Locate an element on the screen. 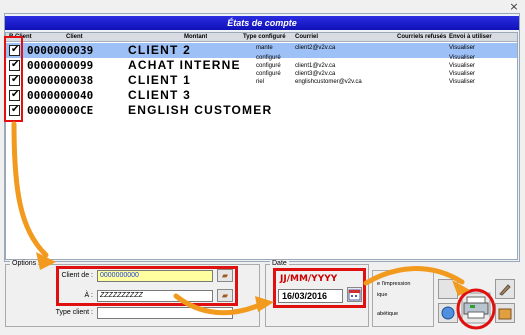 Image resolution: width=525 pixels, height=335 pixels. arrowhead-icon is located at coordinates (264, 304).